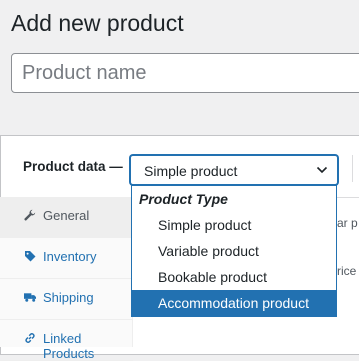 The width and height of the screenshot is (359, 361). I want to click on header-divider, so click(352, 168).